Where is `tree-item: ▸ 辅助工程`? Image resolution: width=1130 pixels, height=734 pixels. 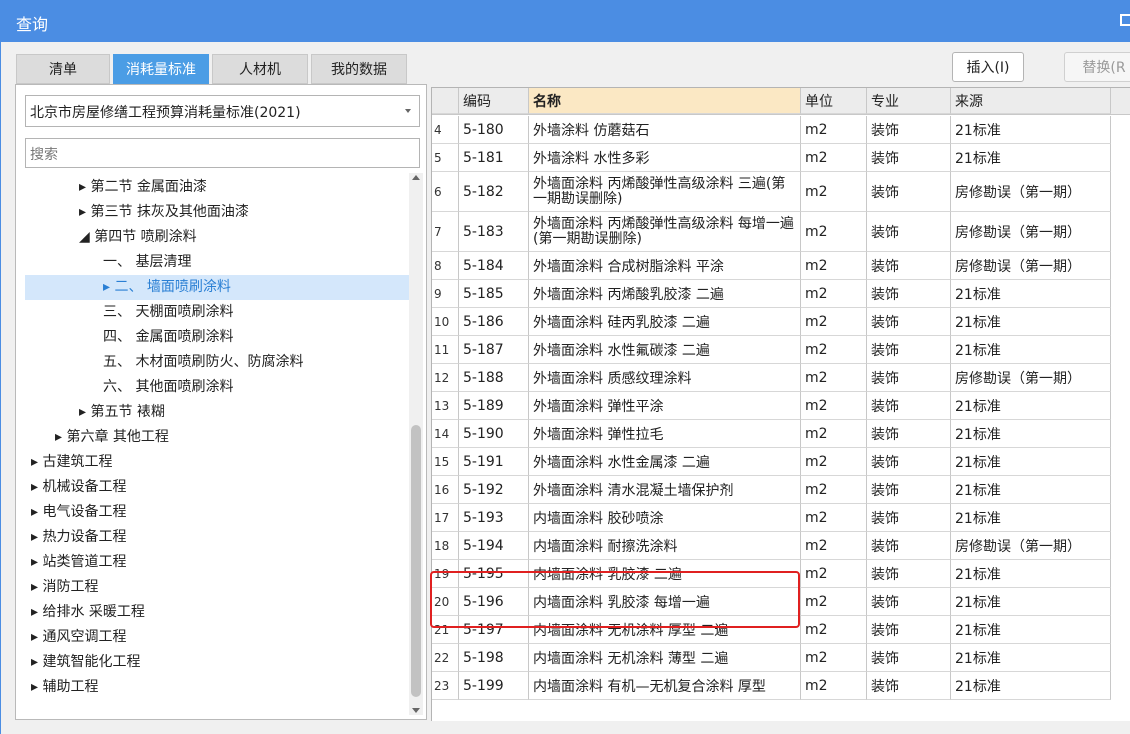
tree-item: ▸ 辅助工程 is located at coordinates (217, 687).